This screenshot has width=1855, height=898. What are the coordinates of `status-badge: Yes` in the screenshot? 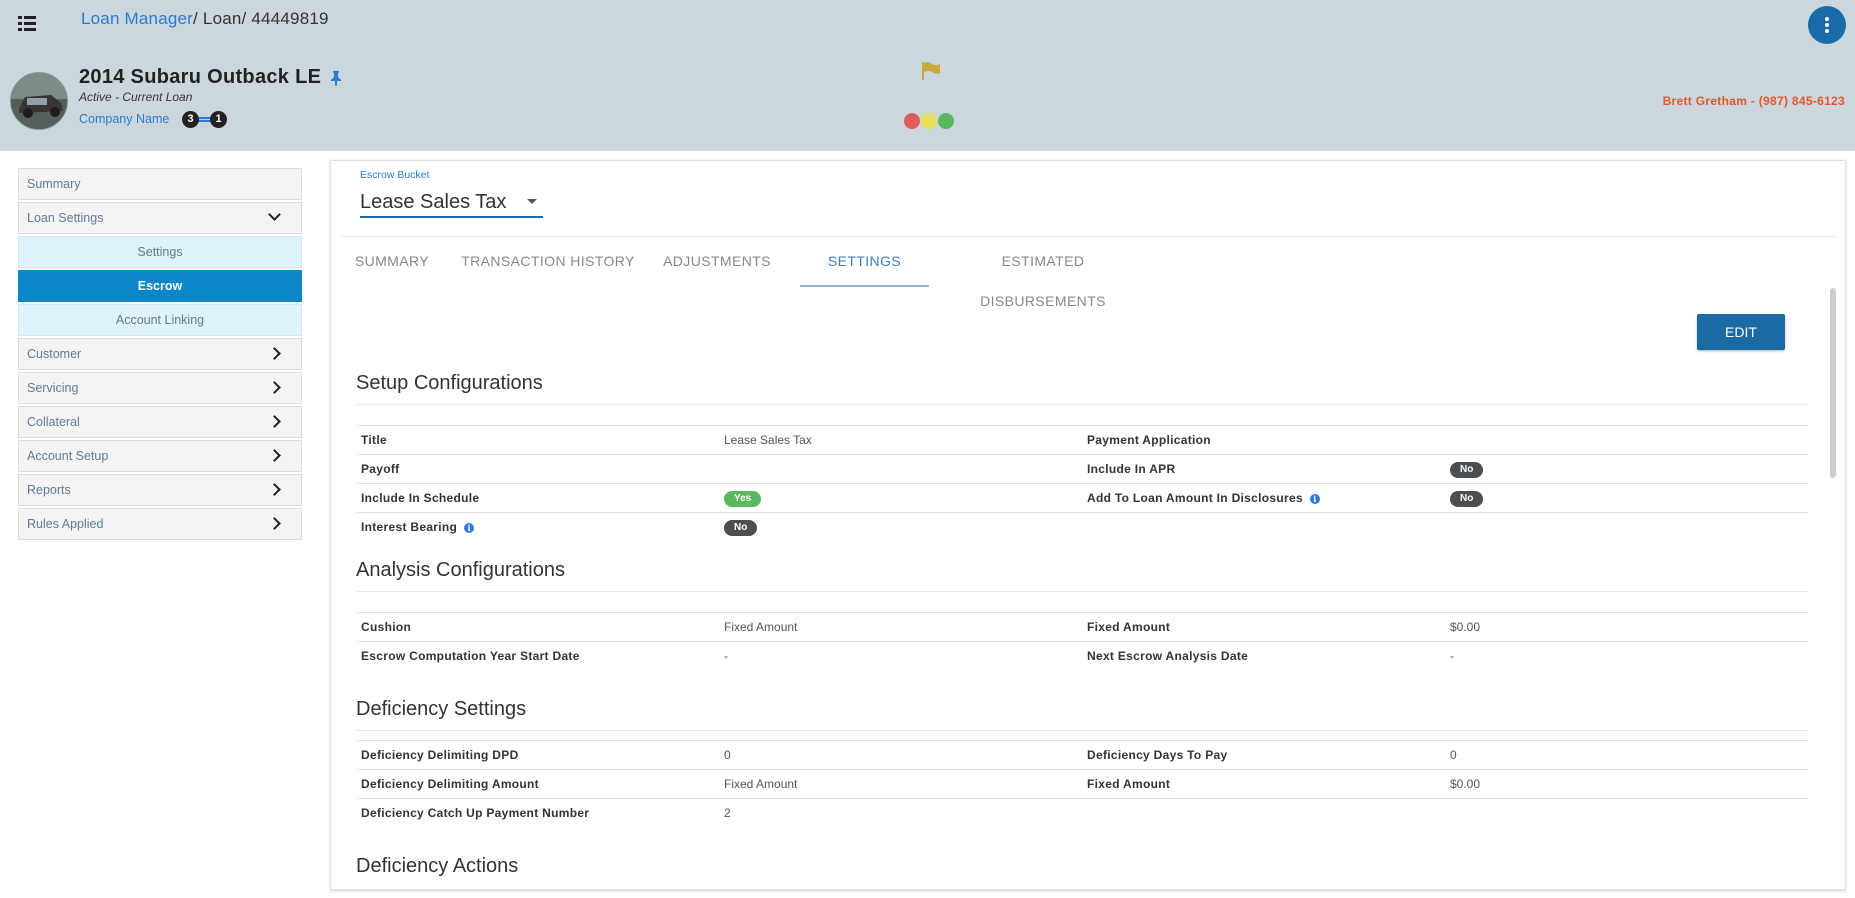 It's located at (743, 498).